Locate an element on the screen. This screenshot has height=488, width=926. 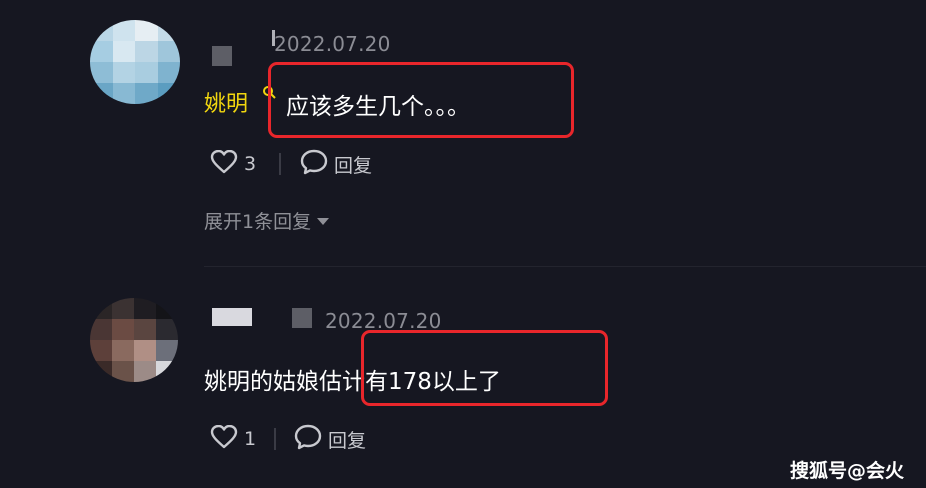
expand-replies-button: 展开1条回复 is located at coordinates (267, 220).